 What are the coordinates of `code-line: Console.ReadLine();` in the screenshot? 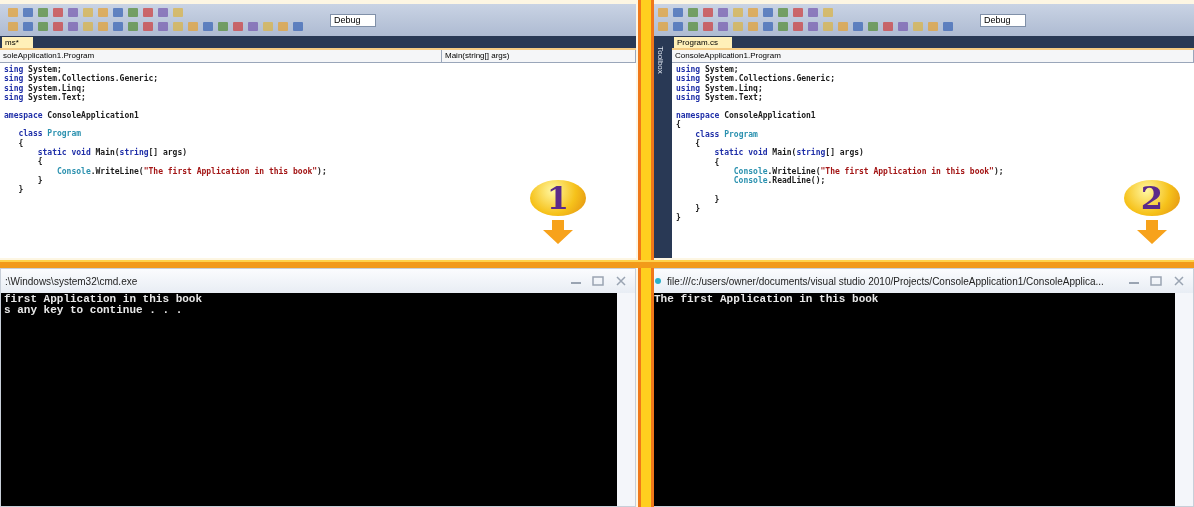 It's located at (779, 181).